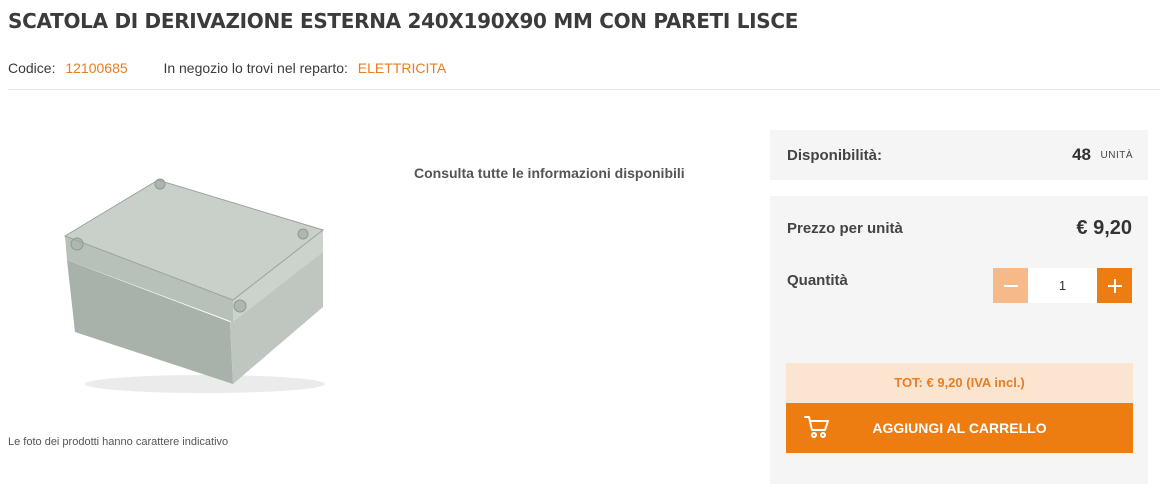 The width and height of the screenshot is (1170, 490). I want to click on total-price: TOT: € 9,20 (IVA incl.), so click(959, 383).